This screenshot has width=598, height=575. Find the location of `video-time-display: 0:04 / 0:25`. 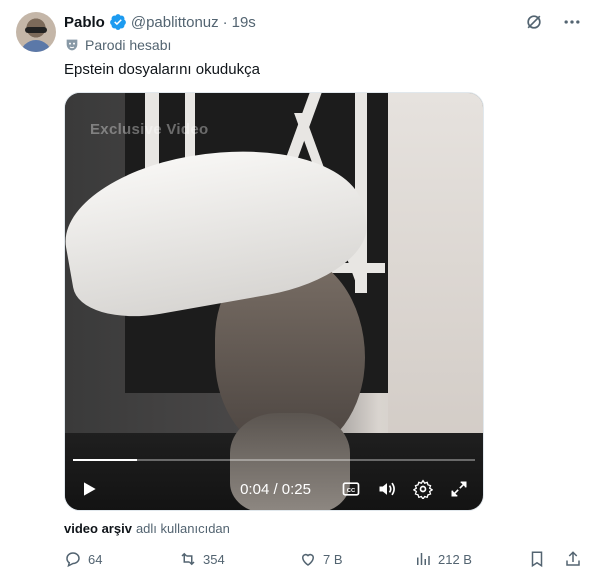

video-time-display: 0:04 / 0:25 is located at coordinates (275, 489).